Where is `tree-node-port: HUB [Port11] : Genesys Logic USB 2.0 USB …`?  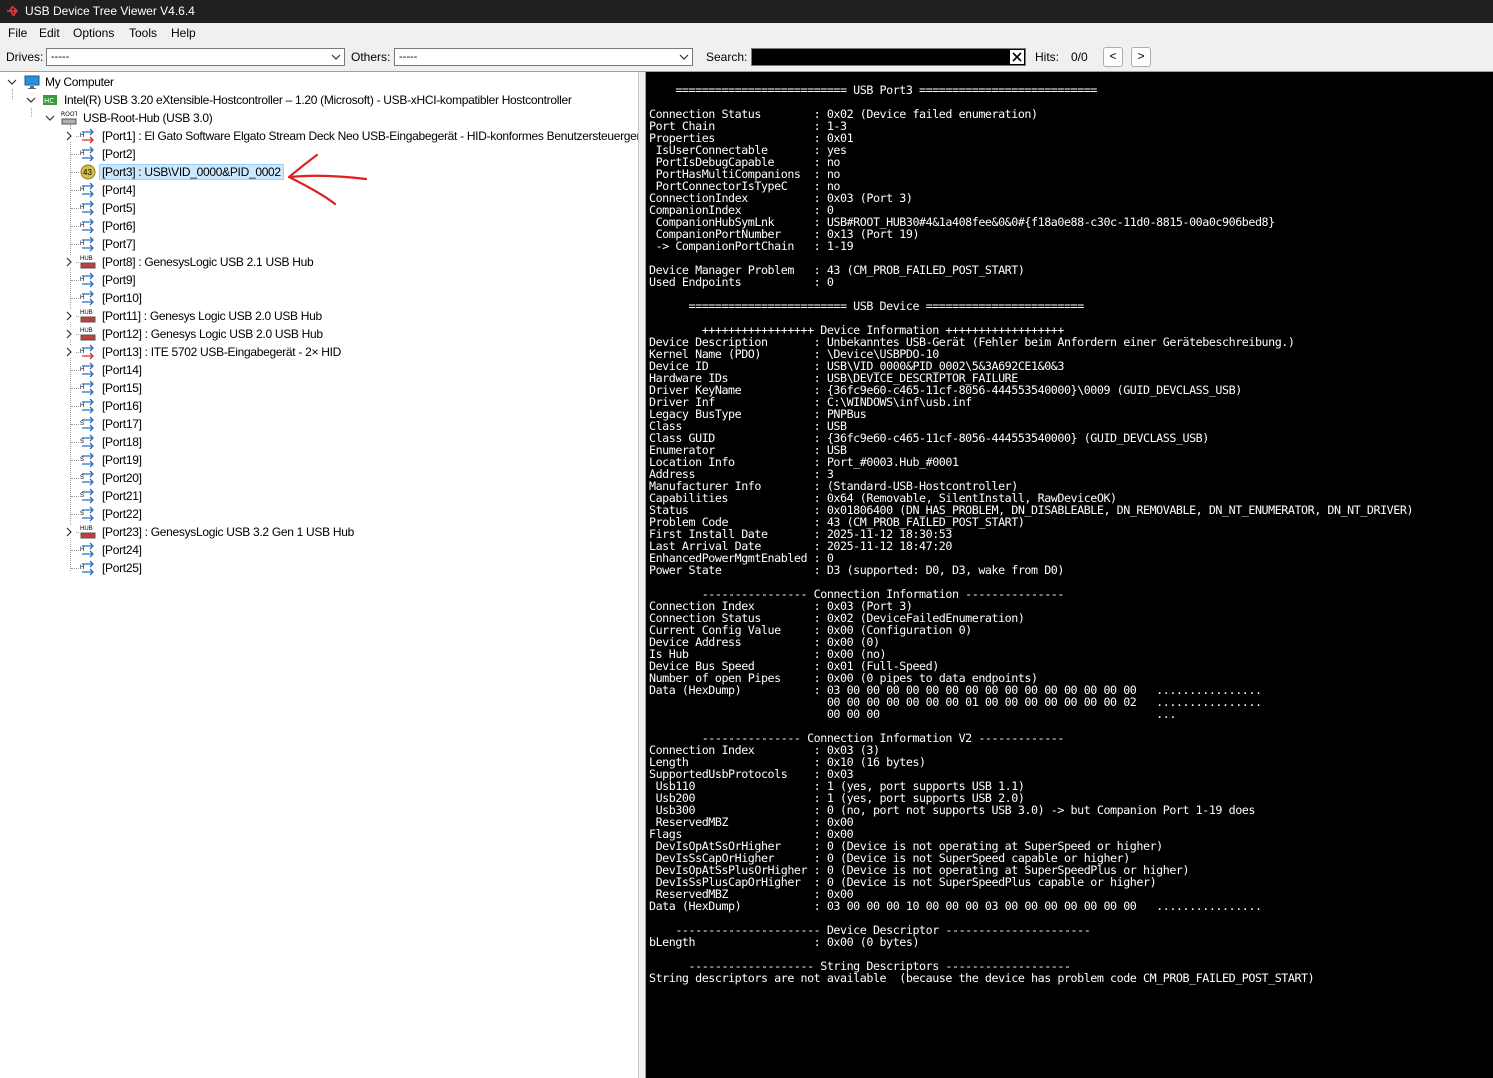 tree-node-port: HUB [Port11] : Genesys Logic USB 2.0 USB … is located at coordinates (319, 316).